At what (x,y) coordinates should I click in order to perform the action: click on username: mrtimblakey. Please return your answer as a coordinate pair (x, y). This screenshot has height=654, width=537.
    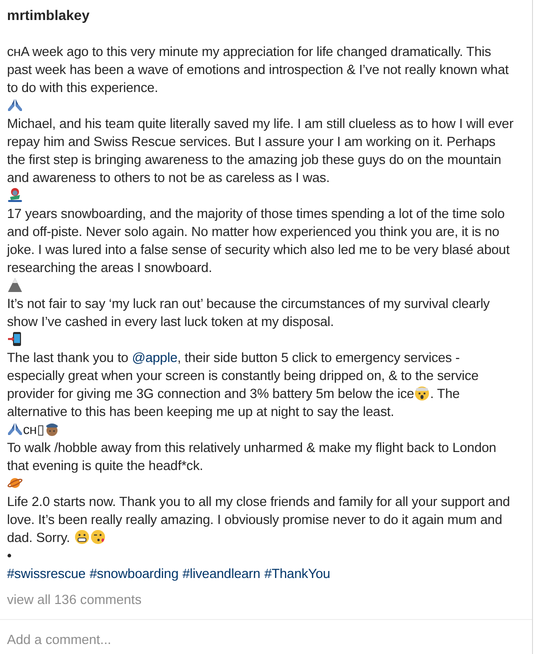
    Looking at the image, I should click on (48, 15).